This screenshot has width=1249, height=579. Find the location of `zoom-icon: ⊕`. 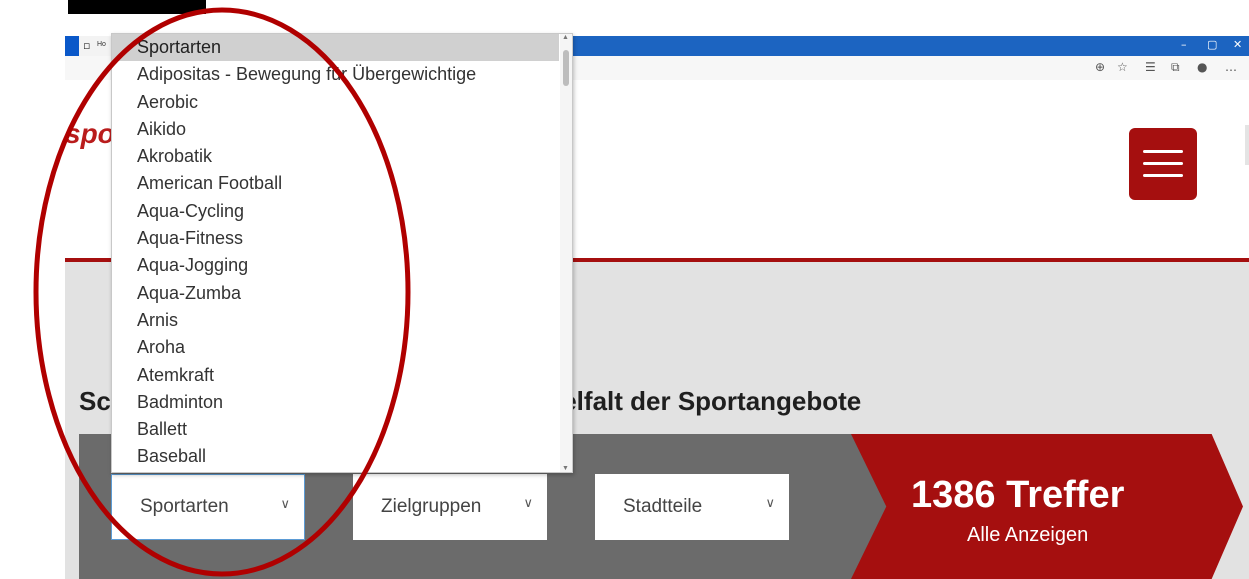

zoom-icon: ⊕ is located at coordinates (1100, 67).